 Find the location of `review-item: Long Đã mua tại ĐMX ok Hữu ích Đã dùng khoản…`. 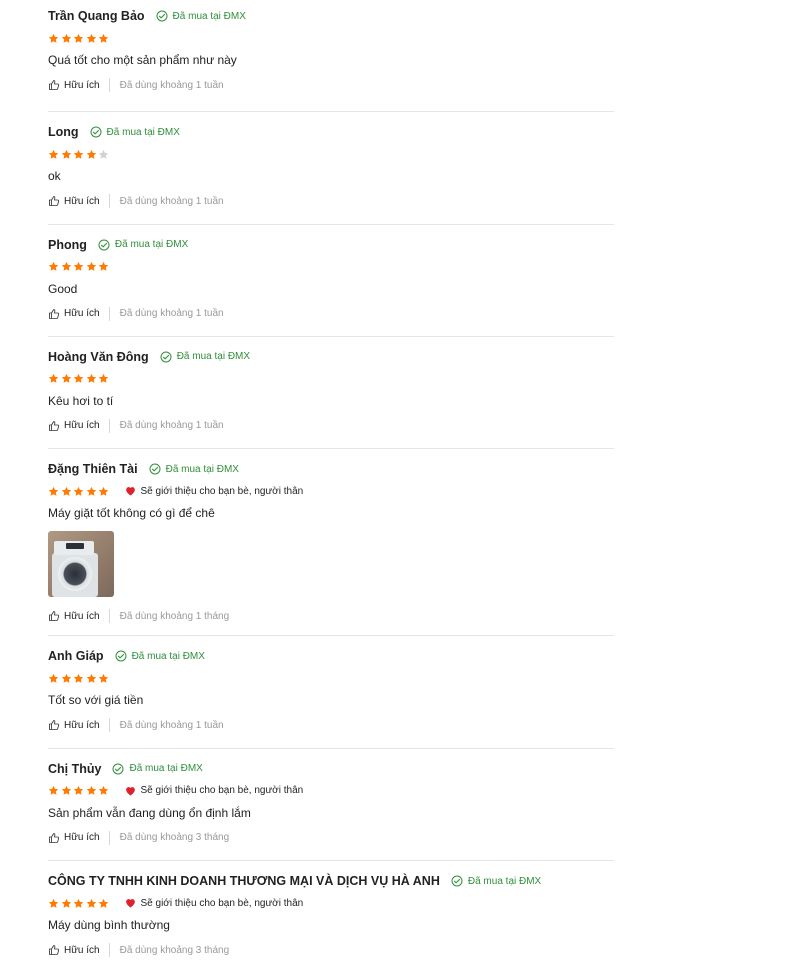

review-item: Long Đã mua tại ĐMX ok Hữu ích Đã dùng khoản… is located at coordinates (331, 168).